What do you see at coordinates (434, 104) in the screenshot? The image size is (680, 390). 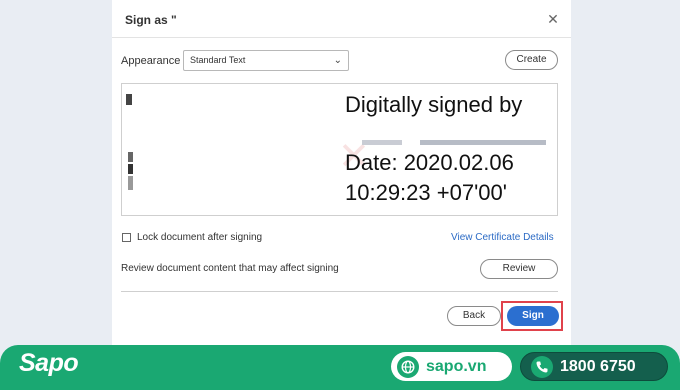 I see `signature-line-1: Digitally signed by` at bounding box center [434, 104].